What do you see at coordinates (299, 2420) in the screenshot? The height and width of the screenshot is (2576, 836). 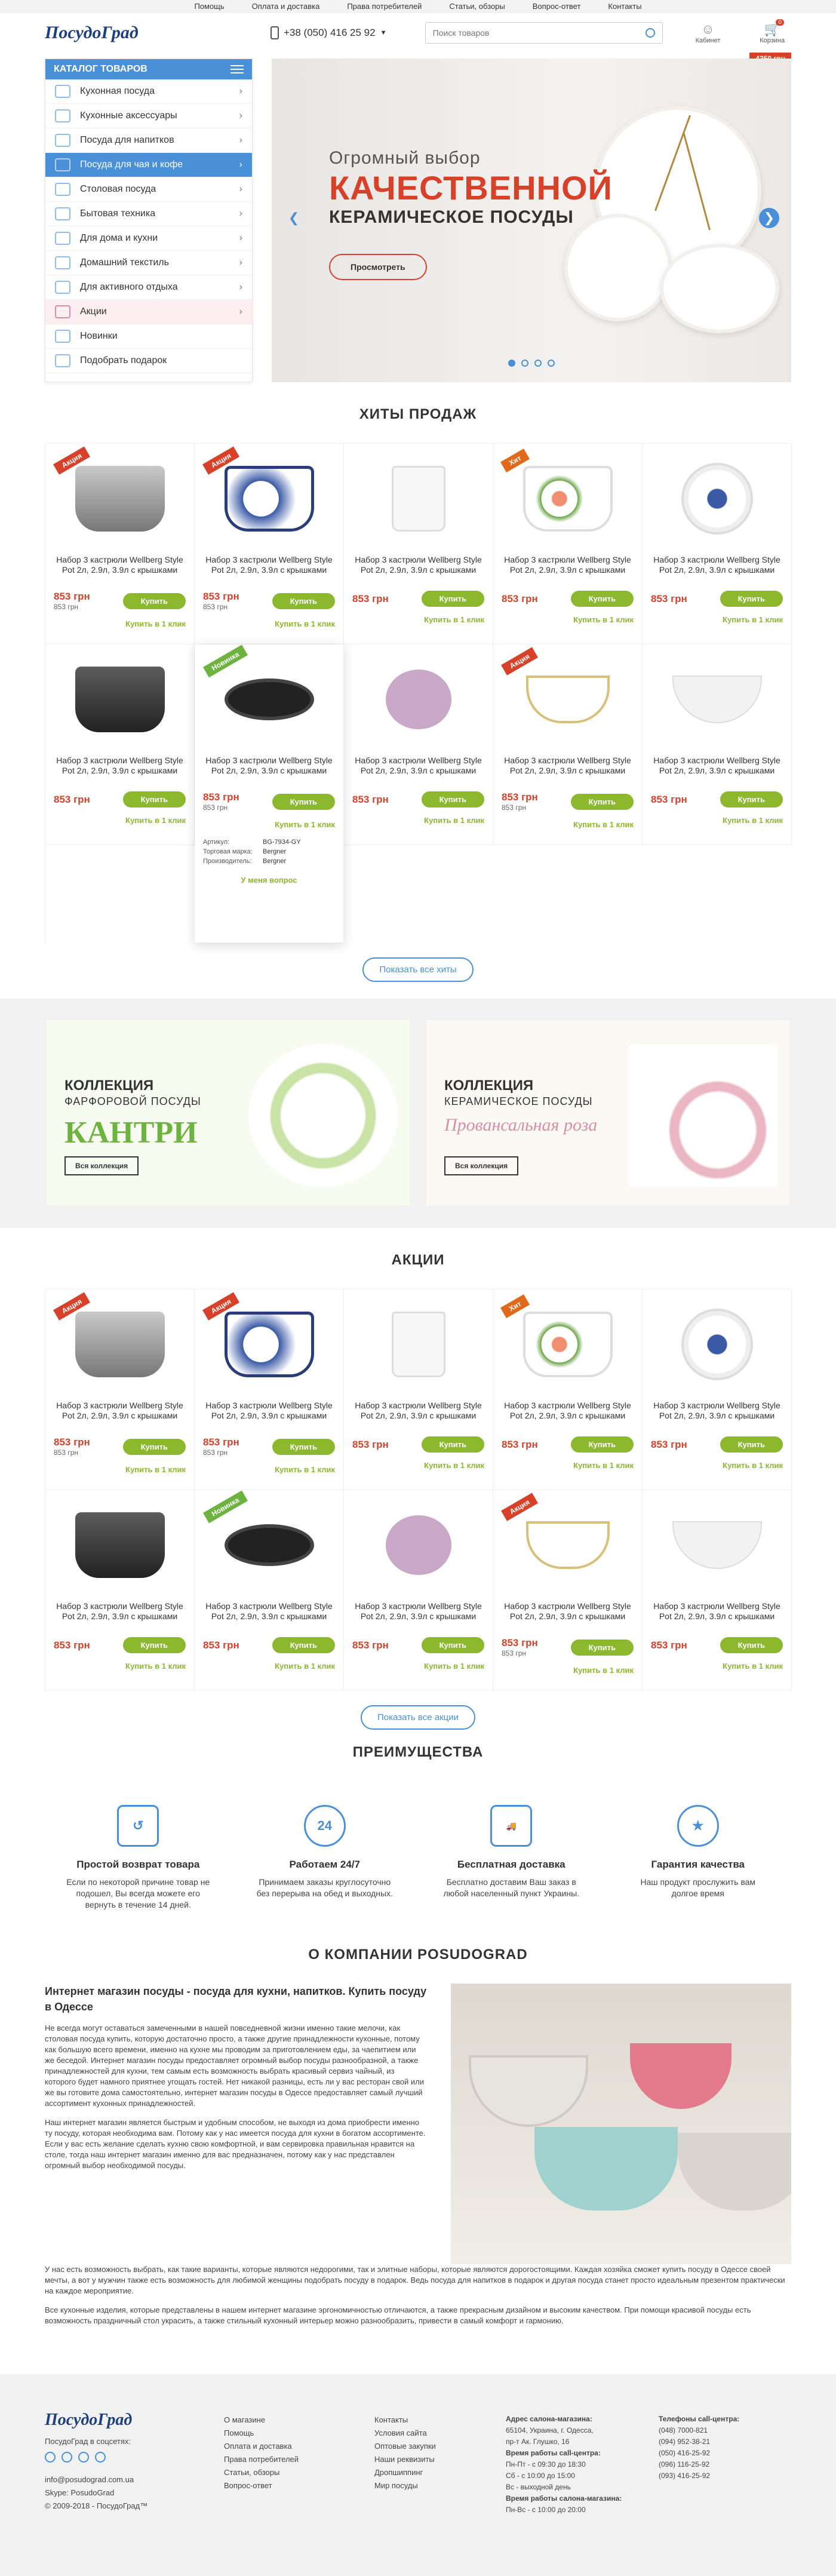 I see `footer-link: О магазине` at bounding box center [299, 2420].